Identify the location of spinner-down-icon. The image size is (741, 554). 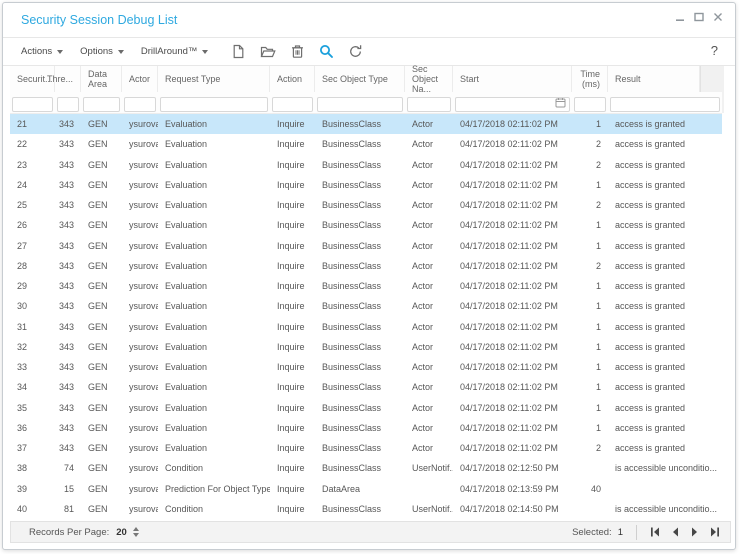
(135, 535).